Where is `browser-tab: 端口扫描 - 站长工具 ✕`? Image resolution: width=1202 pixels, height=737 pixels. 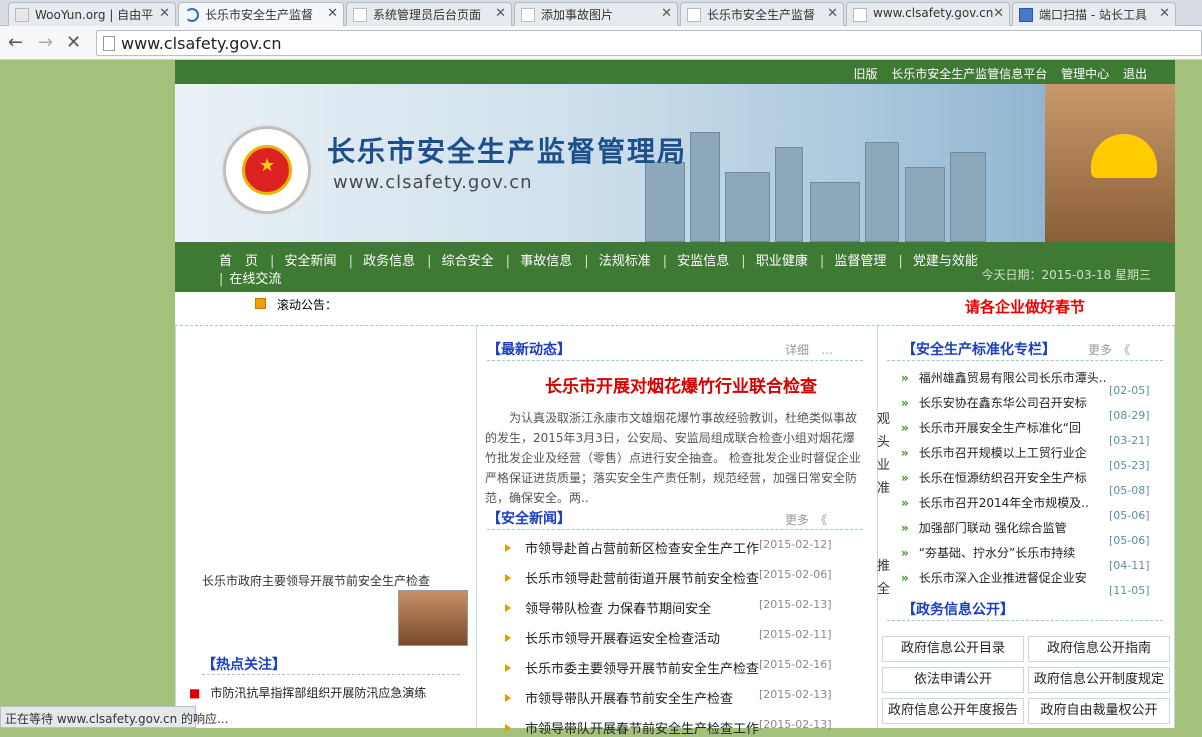
browser-tab: 端口扫描 - 站长工具 ✕ is located at coordinates (1094, 14).